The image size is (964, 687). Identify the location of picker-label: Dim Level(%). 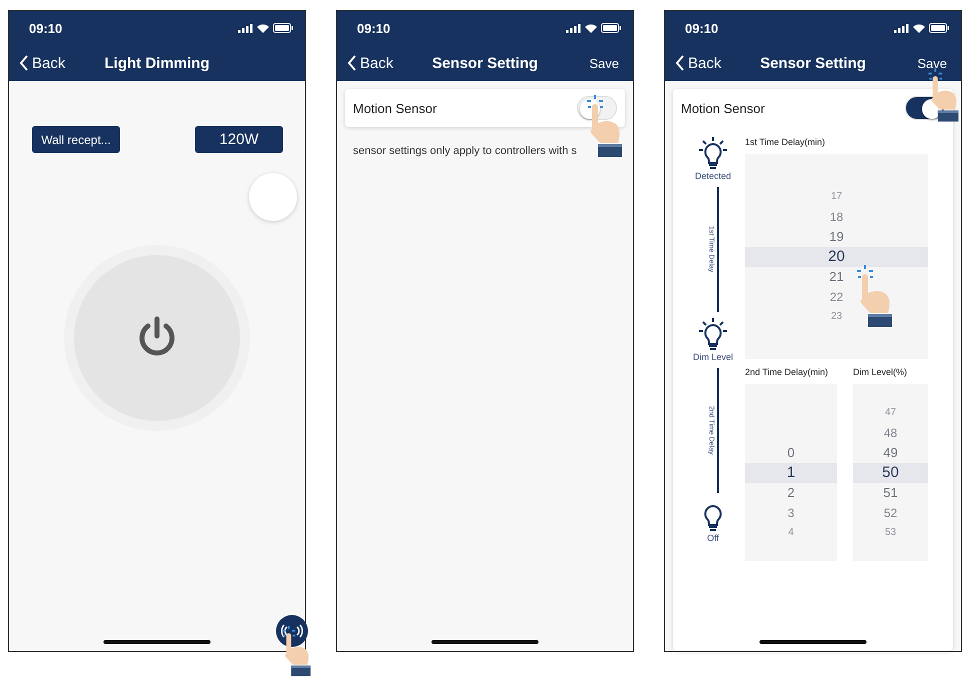
(880, 373).